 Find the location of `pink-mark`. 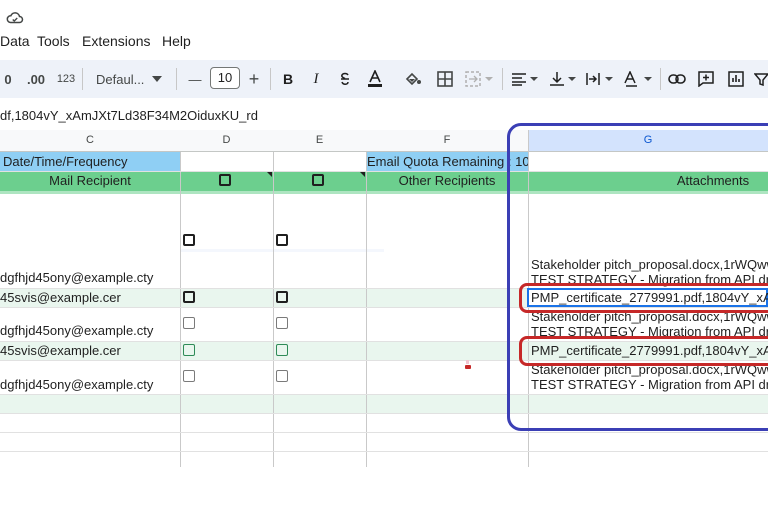

pink-mark is located at coordinates (467, 362).